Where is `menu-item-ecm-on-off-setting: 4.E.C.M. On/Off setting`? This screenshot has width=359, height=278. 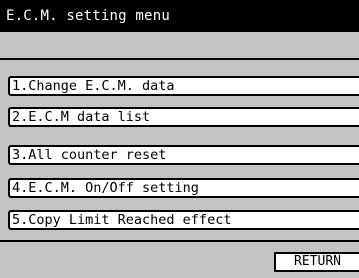
menu-item-ecm-on-off-setting: 4.E.C.M. On/Off setting is located at coordinates (183, 188).